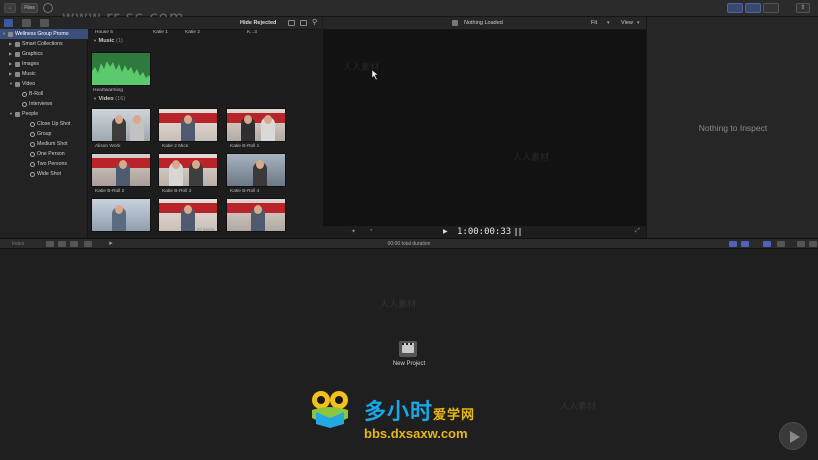 This screenshot has height=460, width=818. Describe the element at coordinates (813, 244) in the screenshot. I see `effects-browser-icon` at that location.